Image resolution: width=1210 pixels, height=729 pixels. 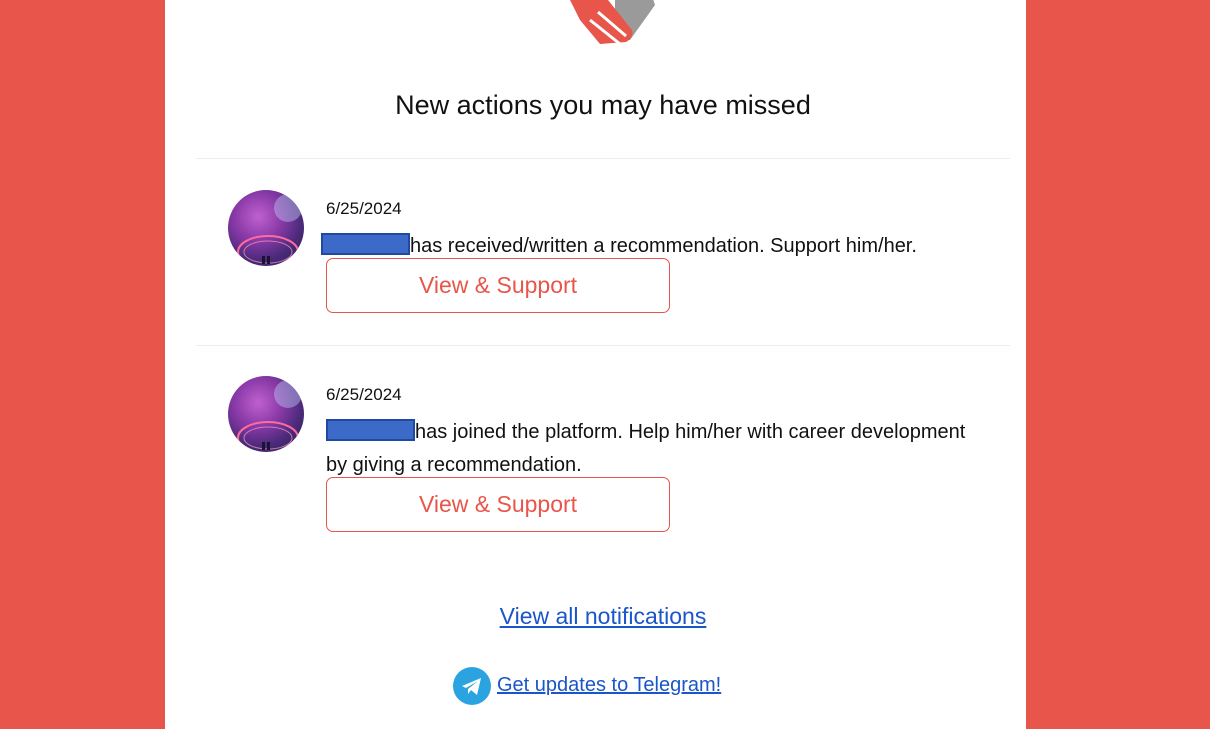 What do you see at coordinates (595, 616) in the screenshot?
I see `view-all-notifications-link: View all notifications` at bounding box center [595, 616].